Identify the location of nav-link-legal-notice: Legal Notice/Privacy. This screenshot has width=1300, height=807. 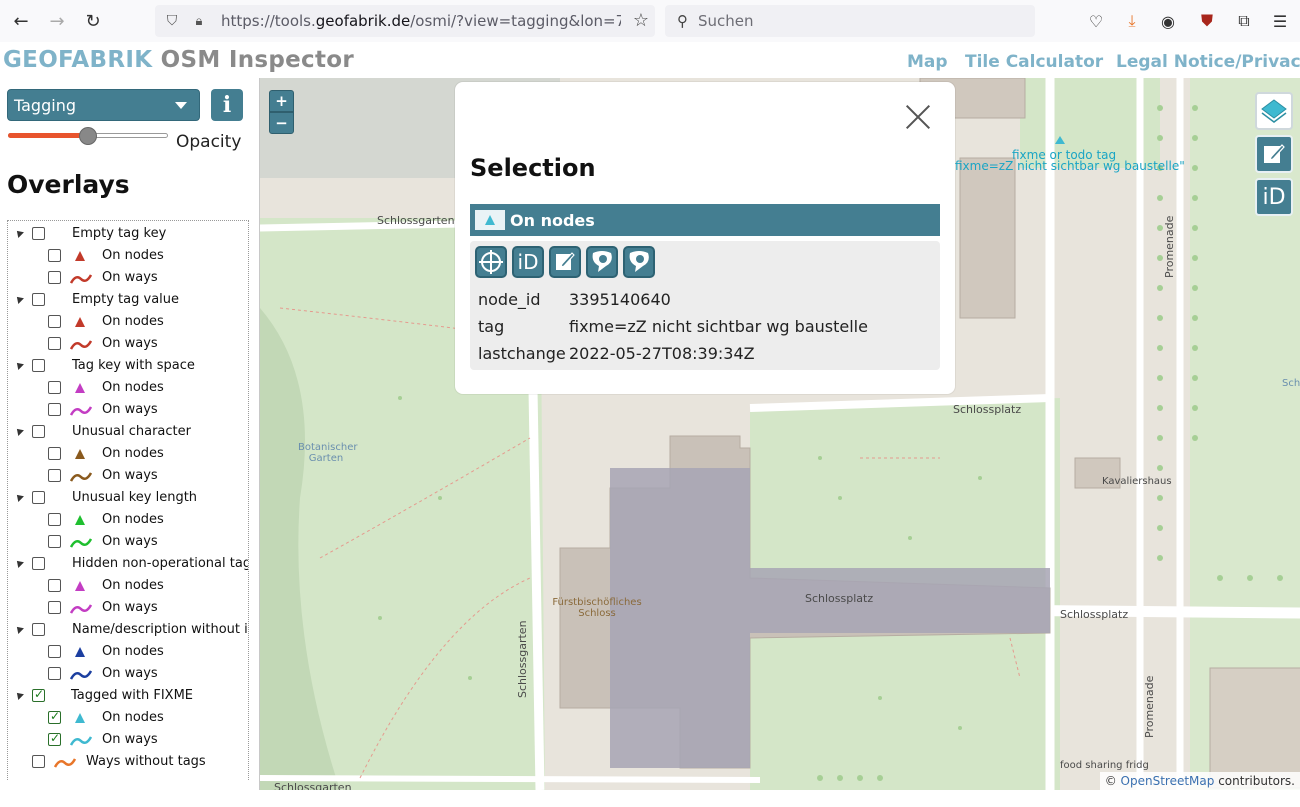
(1208, 62).